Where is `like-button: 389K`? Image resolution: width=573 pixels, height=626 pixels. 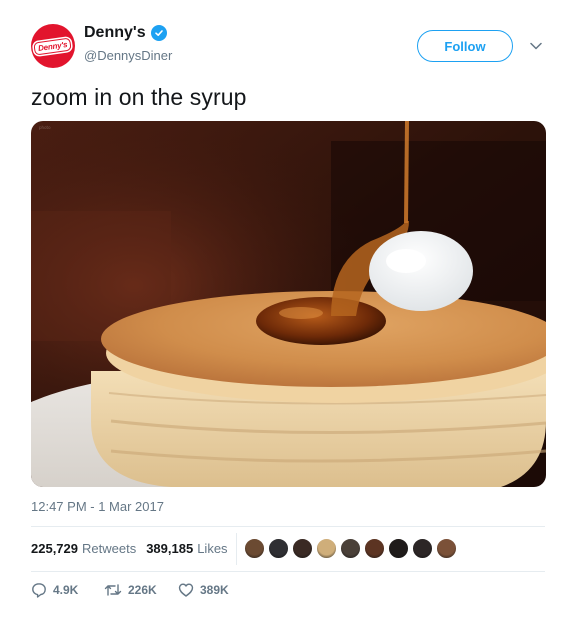 like-button: 389K is located at coordinates (203, 590).